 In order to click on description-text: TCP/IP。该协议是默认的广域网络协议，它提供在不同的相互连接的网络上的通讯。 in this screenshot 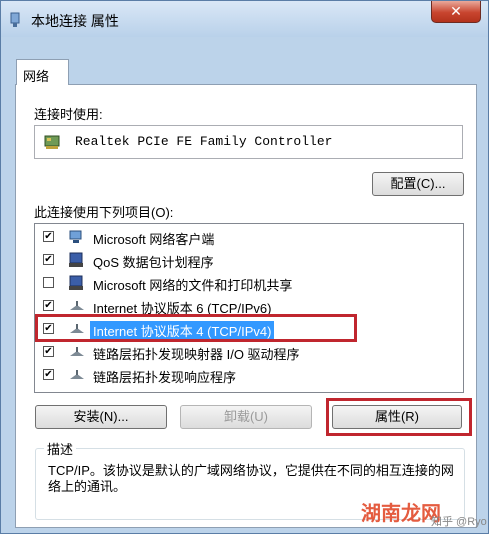, I will do `click(251, 478)`.